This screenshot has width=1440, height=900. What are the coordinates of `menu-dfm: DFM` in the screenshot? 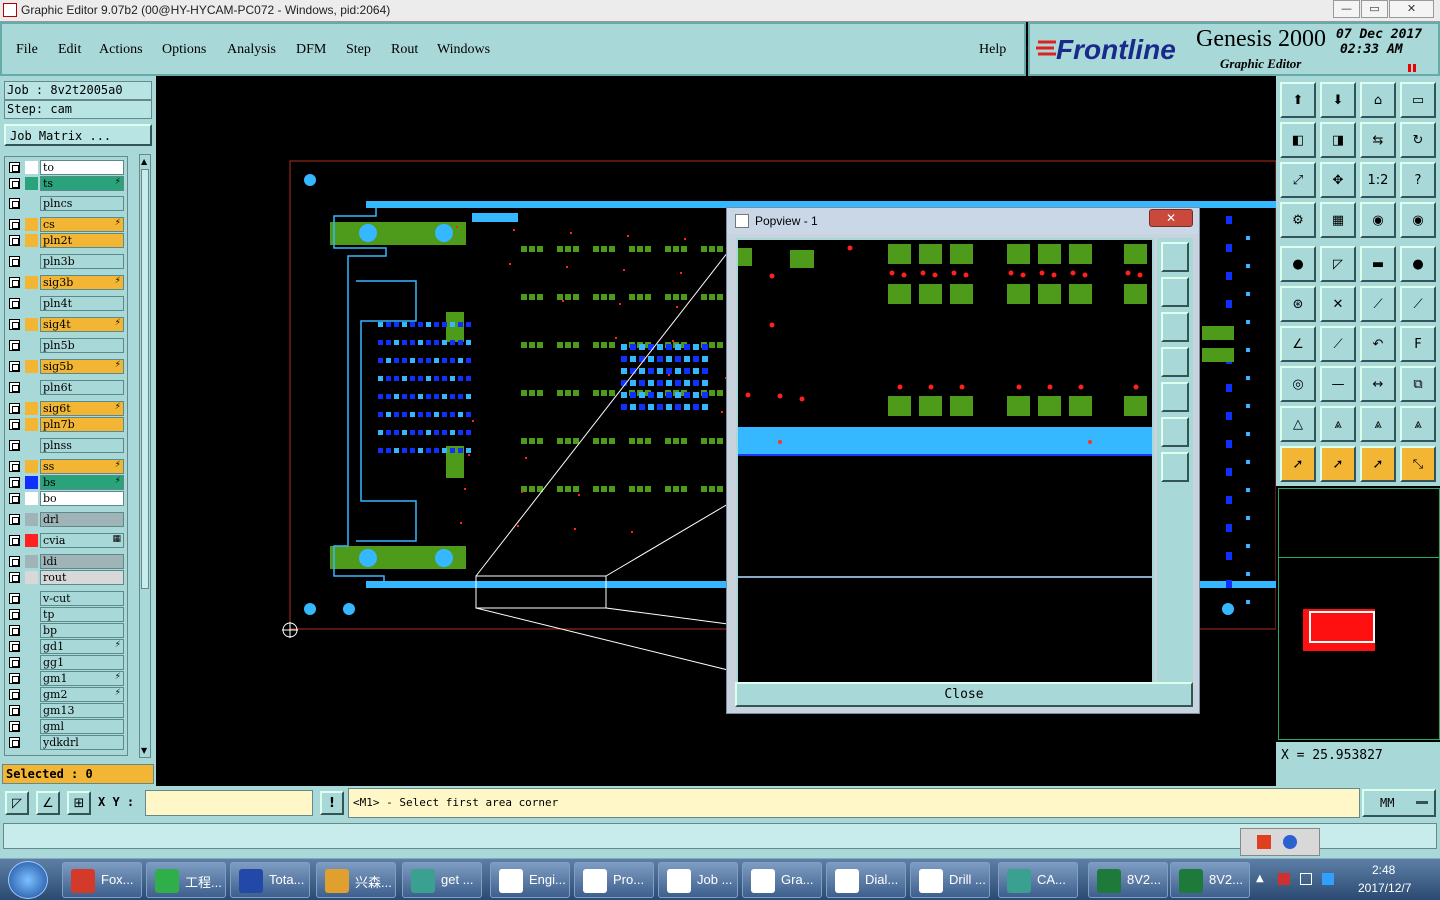 It's located at (311, 50).